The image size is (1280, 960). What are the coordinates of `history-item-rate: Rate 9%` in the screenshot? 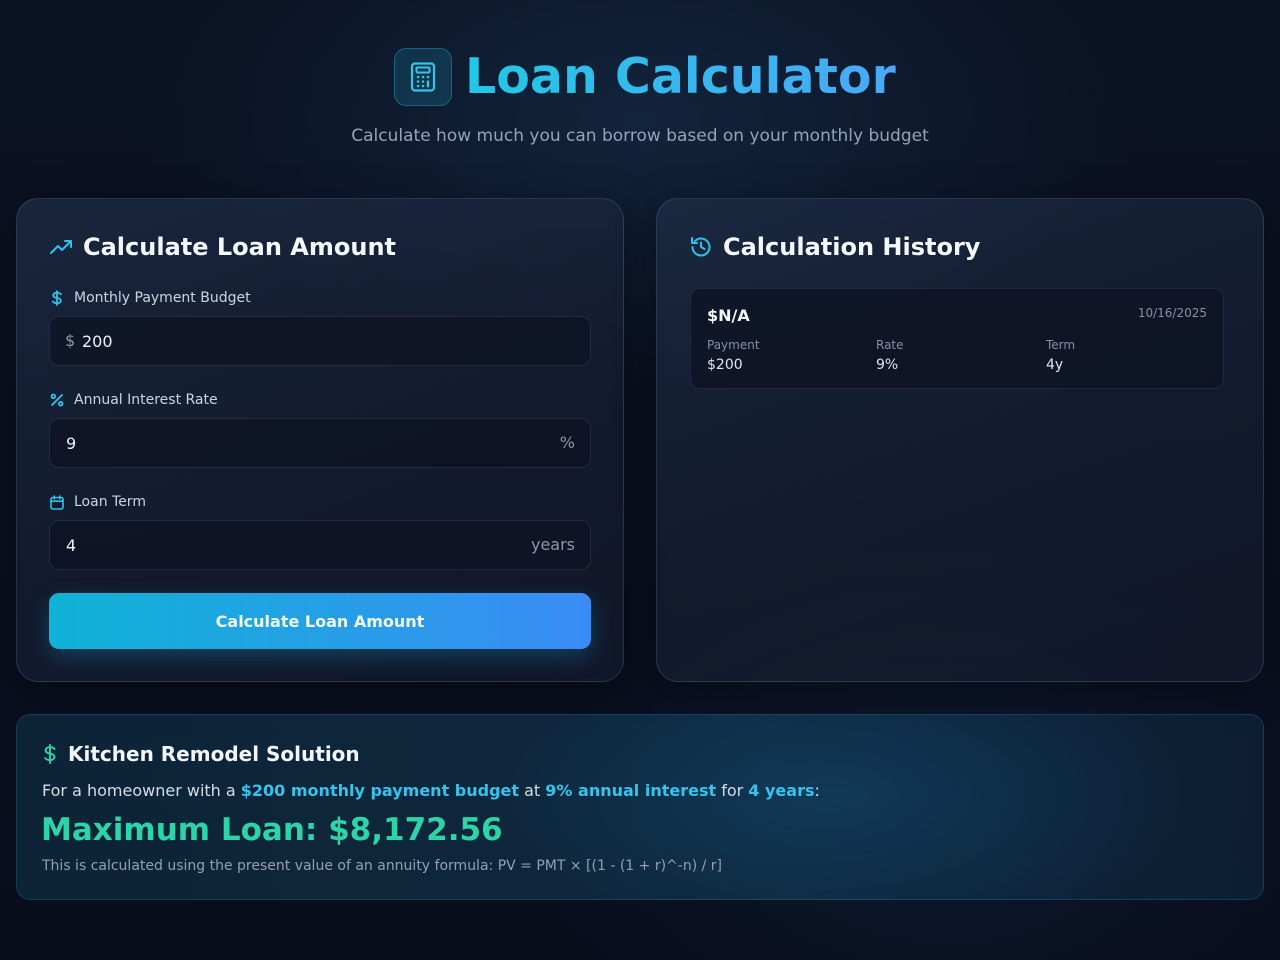 It's located at (890, 355).